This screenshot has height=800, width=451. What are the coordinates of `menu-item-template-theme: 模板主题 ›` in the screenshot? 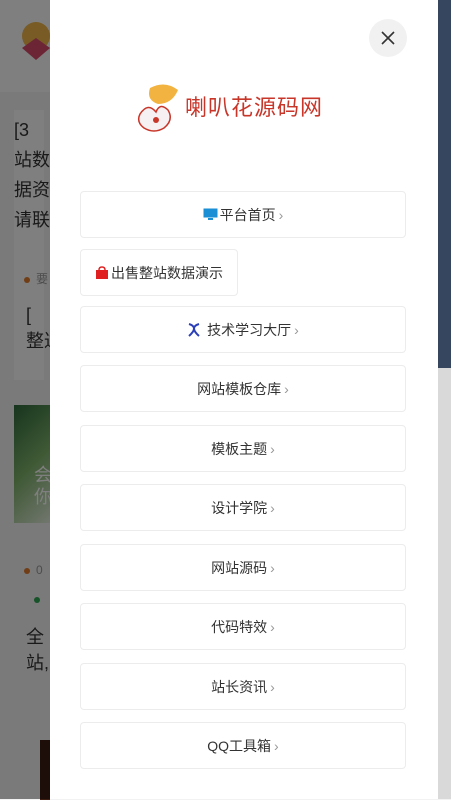 It's located at (243, 448).